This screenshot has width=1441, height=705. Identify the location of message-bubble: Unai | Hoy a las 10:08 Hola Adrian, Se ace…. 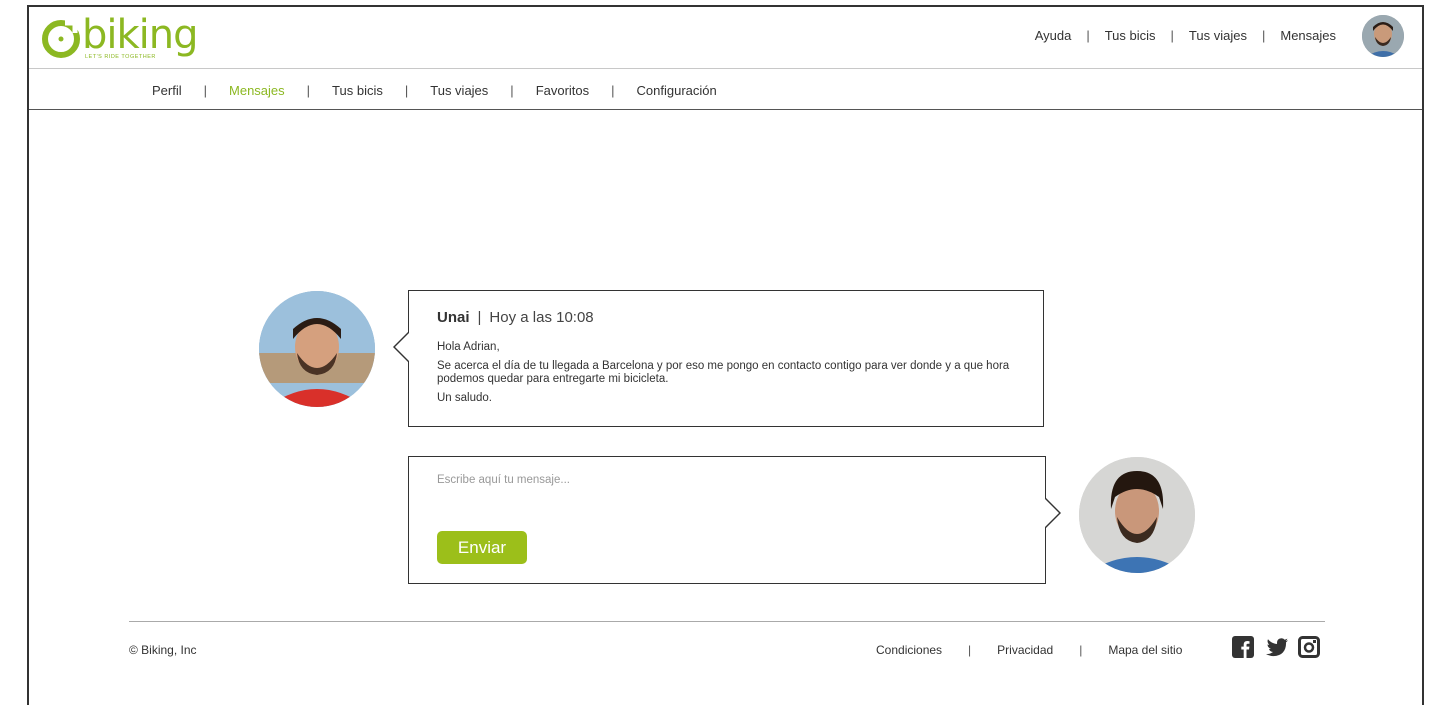
(718, 358).